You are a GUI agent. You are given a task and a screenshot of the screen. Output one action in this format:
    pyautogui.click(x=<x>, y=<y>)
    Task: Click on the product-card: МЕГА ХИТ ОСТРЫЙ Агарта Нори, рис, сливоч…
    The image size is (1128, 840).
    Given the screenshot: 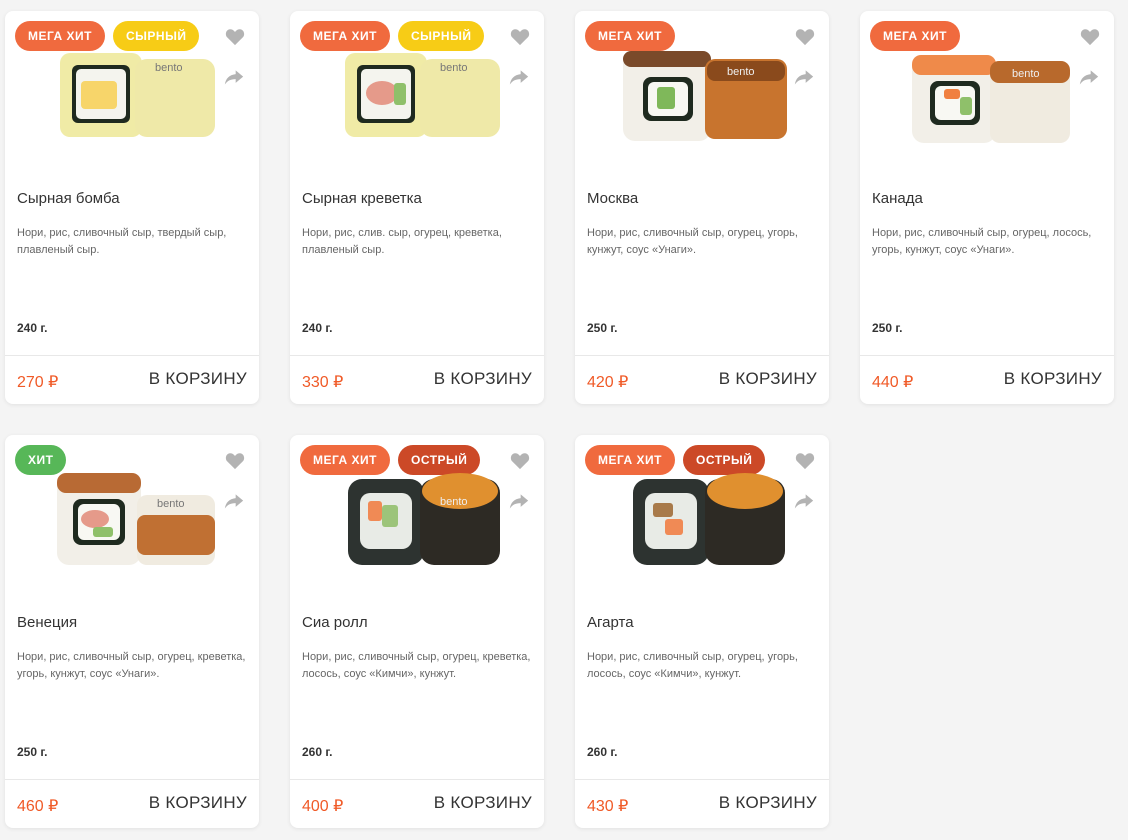 What is the action you would take?
    pyautogui.click(x=702, y=631)
    